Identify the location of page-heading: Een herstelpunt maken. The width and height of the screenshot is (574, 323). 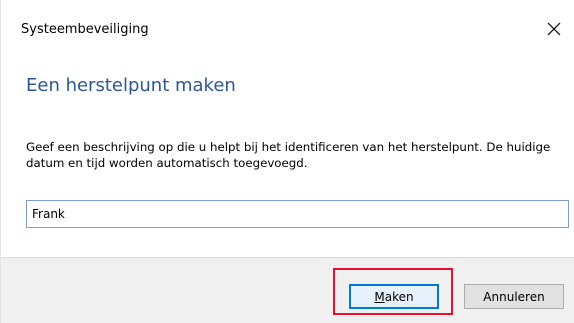
(131, 85).